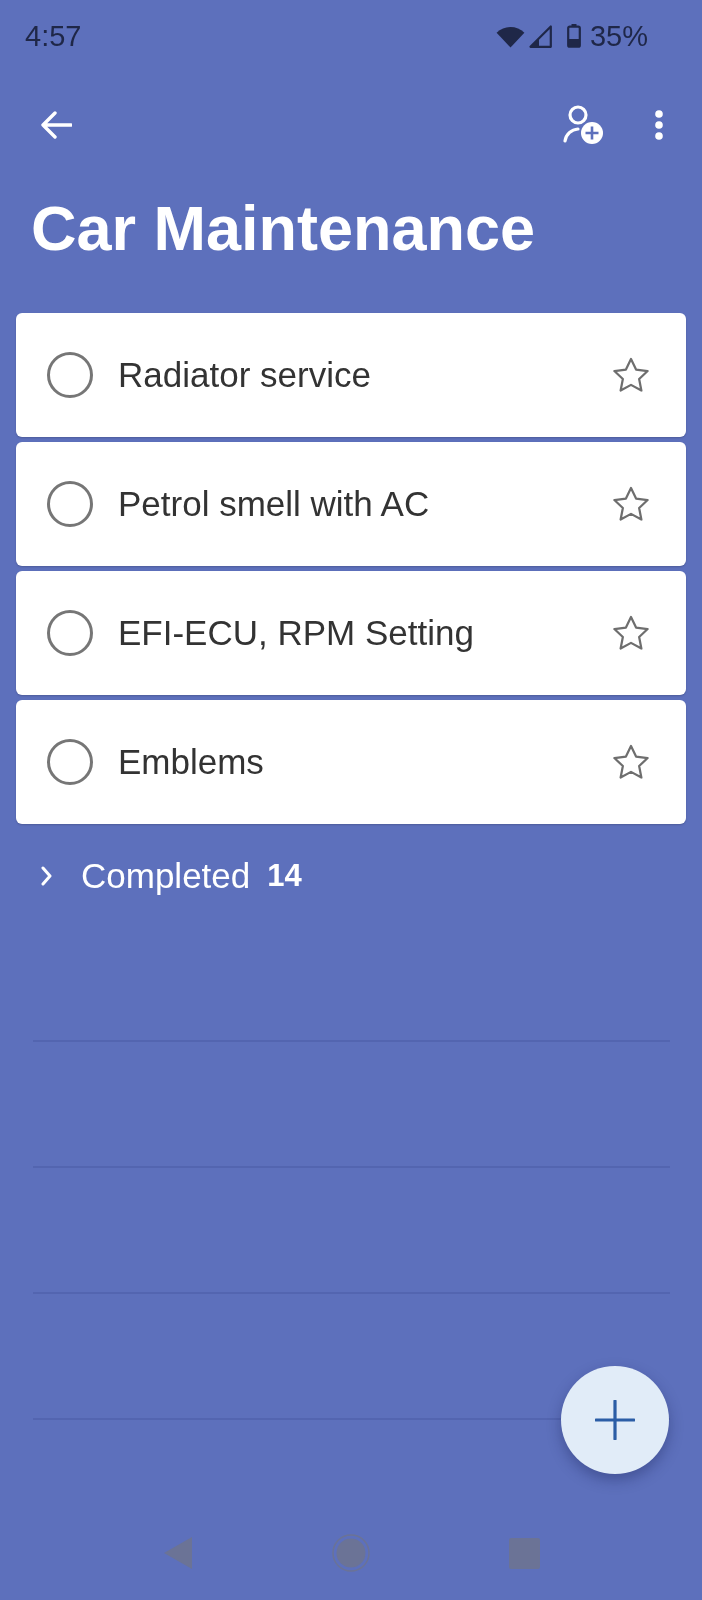 The width and height of the screenshot is (702, 1600). I want to click on add-person-icon, so click(583, 125).